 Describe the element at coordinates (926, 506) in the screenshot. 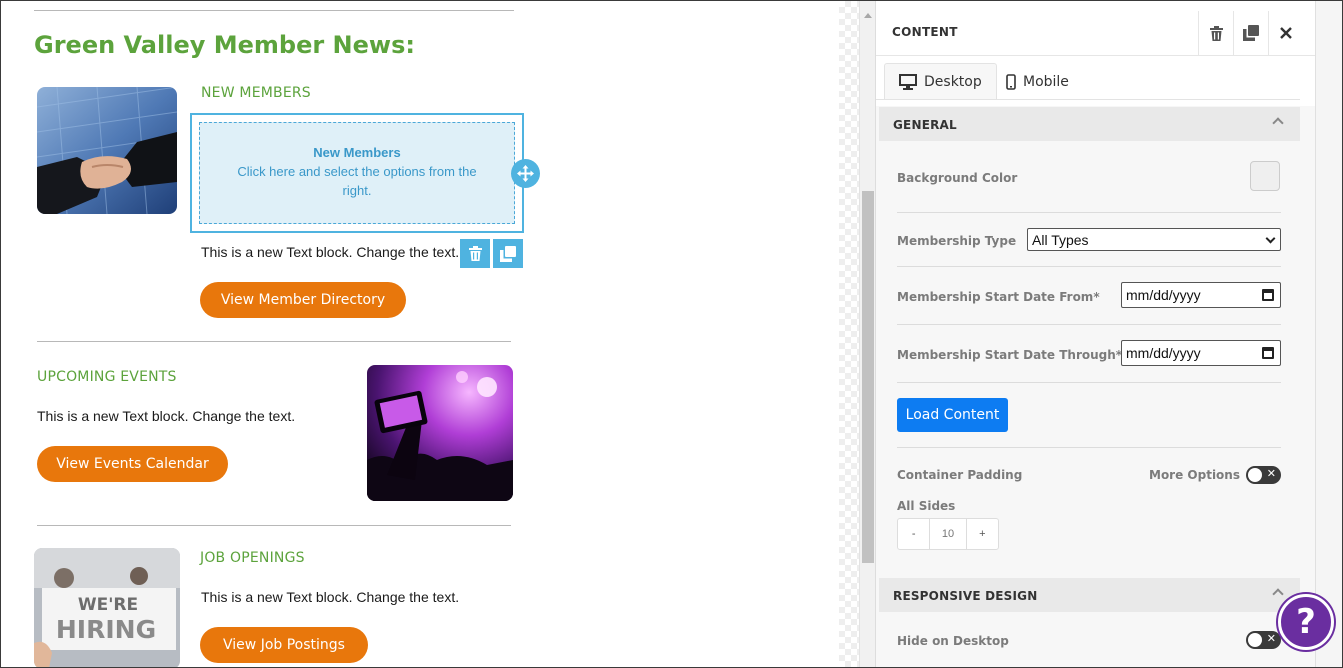

I see `all-sides-label: All Sides` at that location.